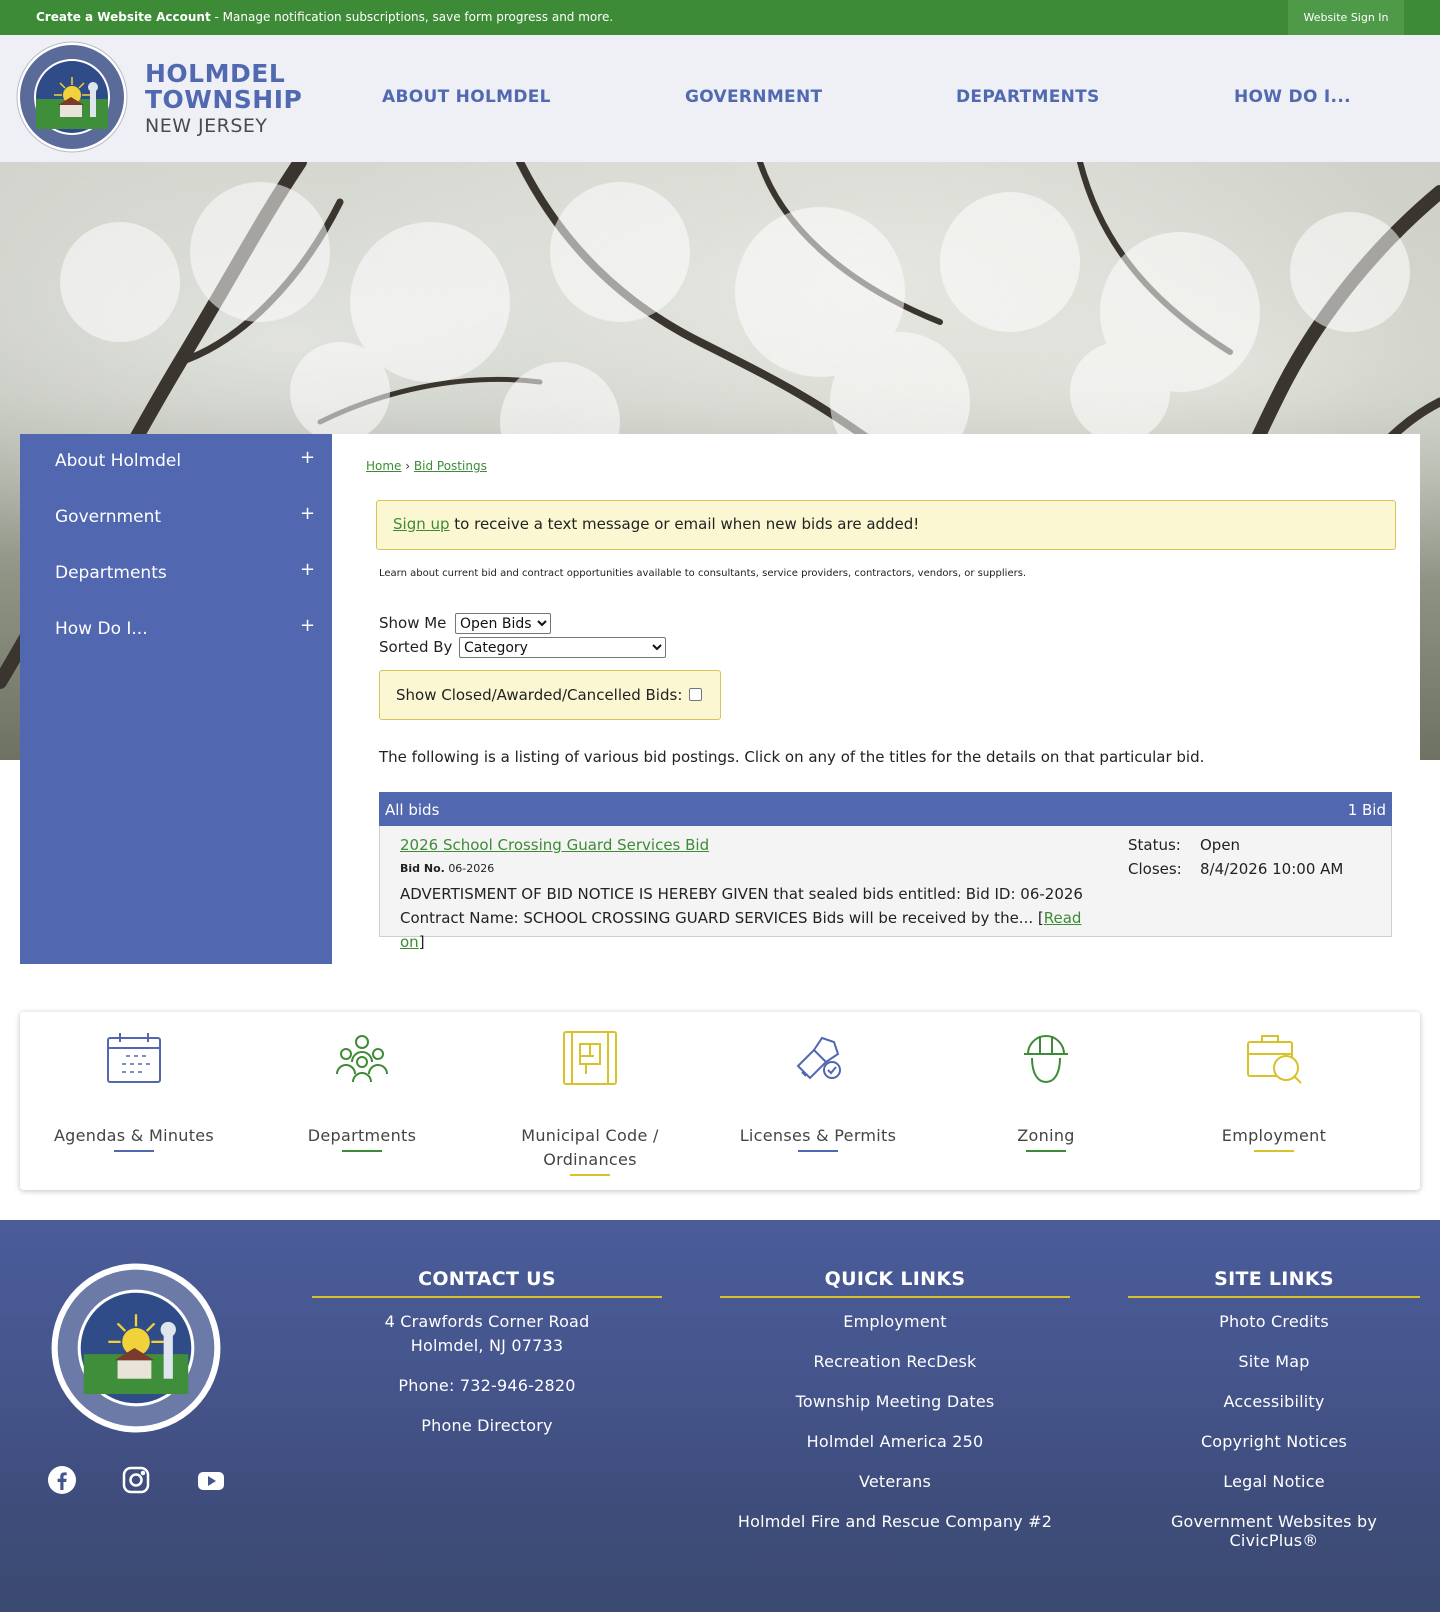 Image resolution: width=1440 pixels, height=1612 pixels. What do you see at coordinates (362, 1135) in the screenshot?
I see `tile-label: Departments` at bounding box center [362, 1135].